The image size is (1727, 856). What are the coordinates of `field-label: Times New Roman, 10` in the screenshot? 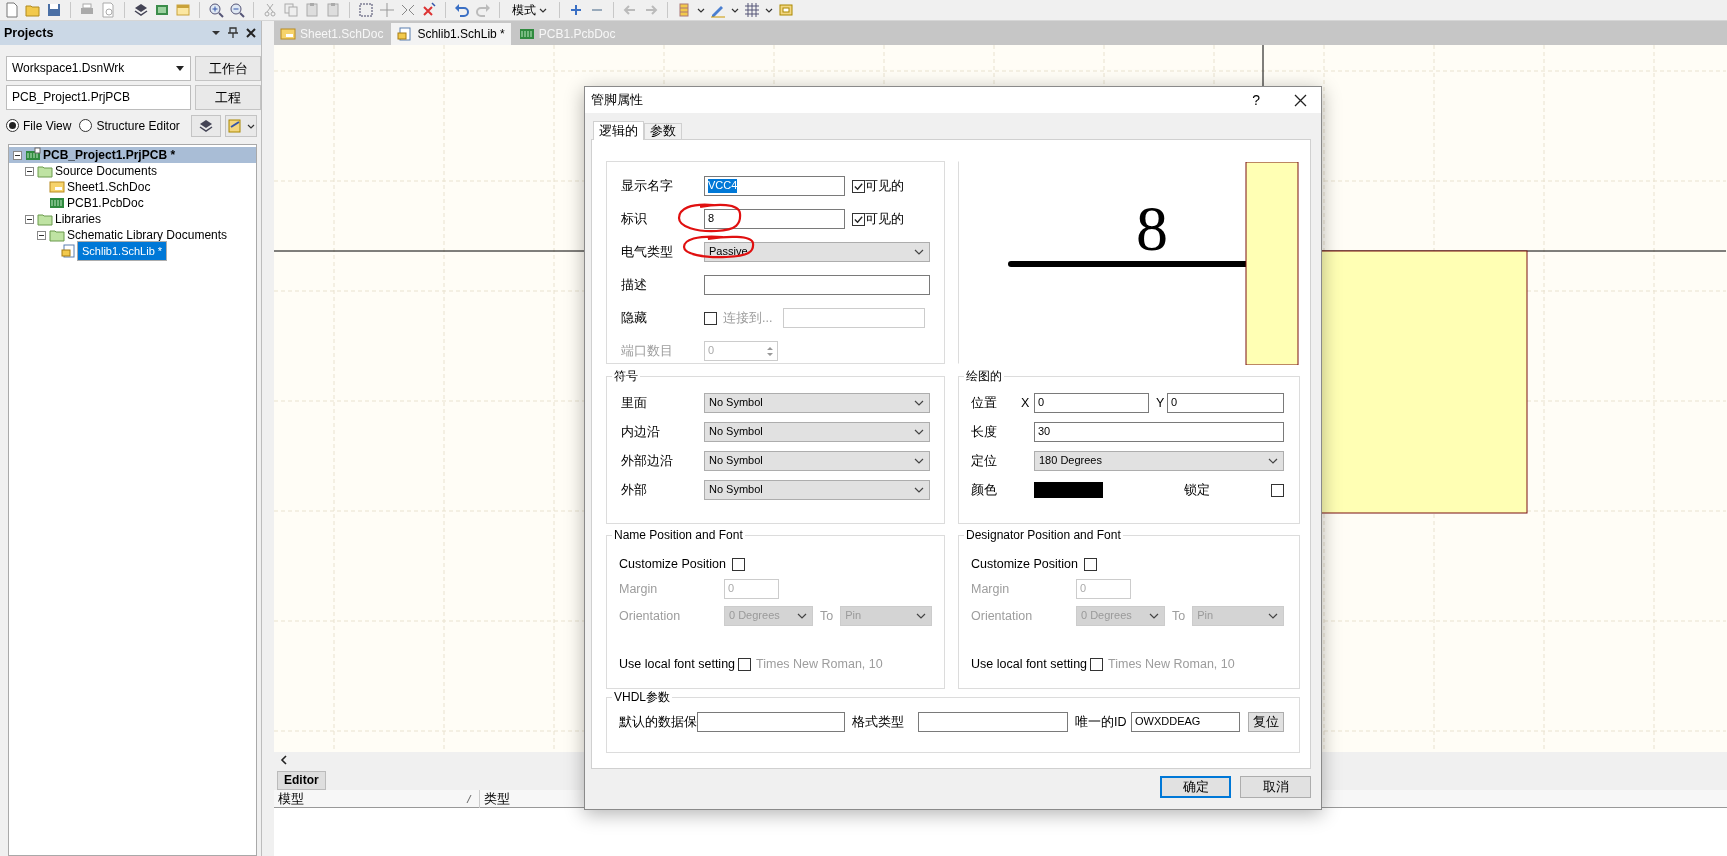 It's located at (819, 664).